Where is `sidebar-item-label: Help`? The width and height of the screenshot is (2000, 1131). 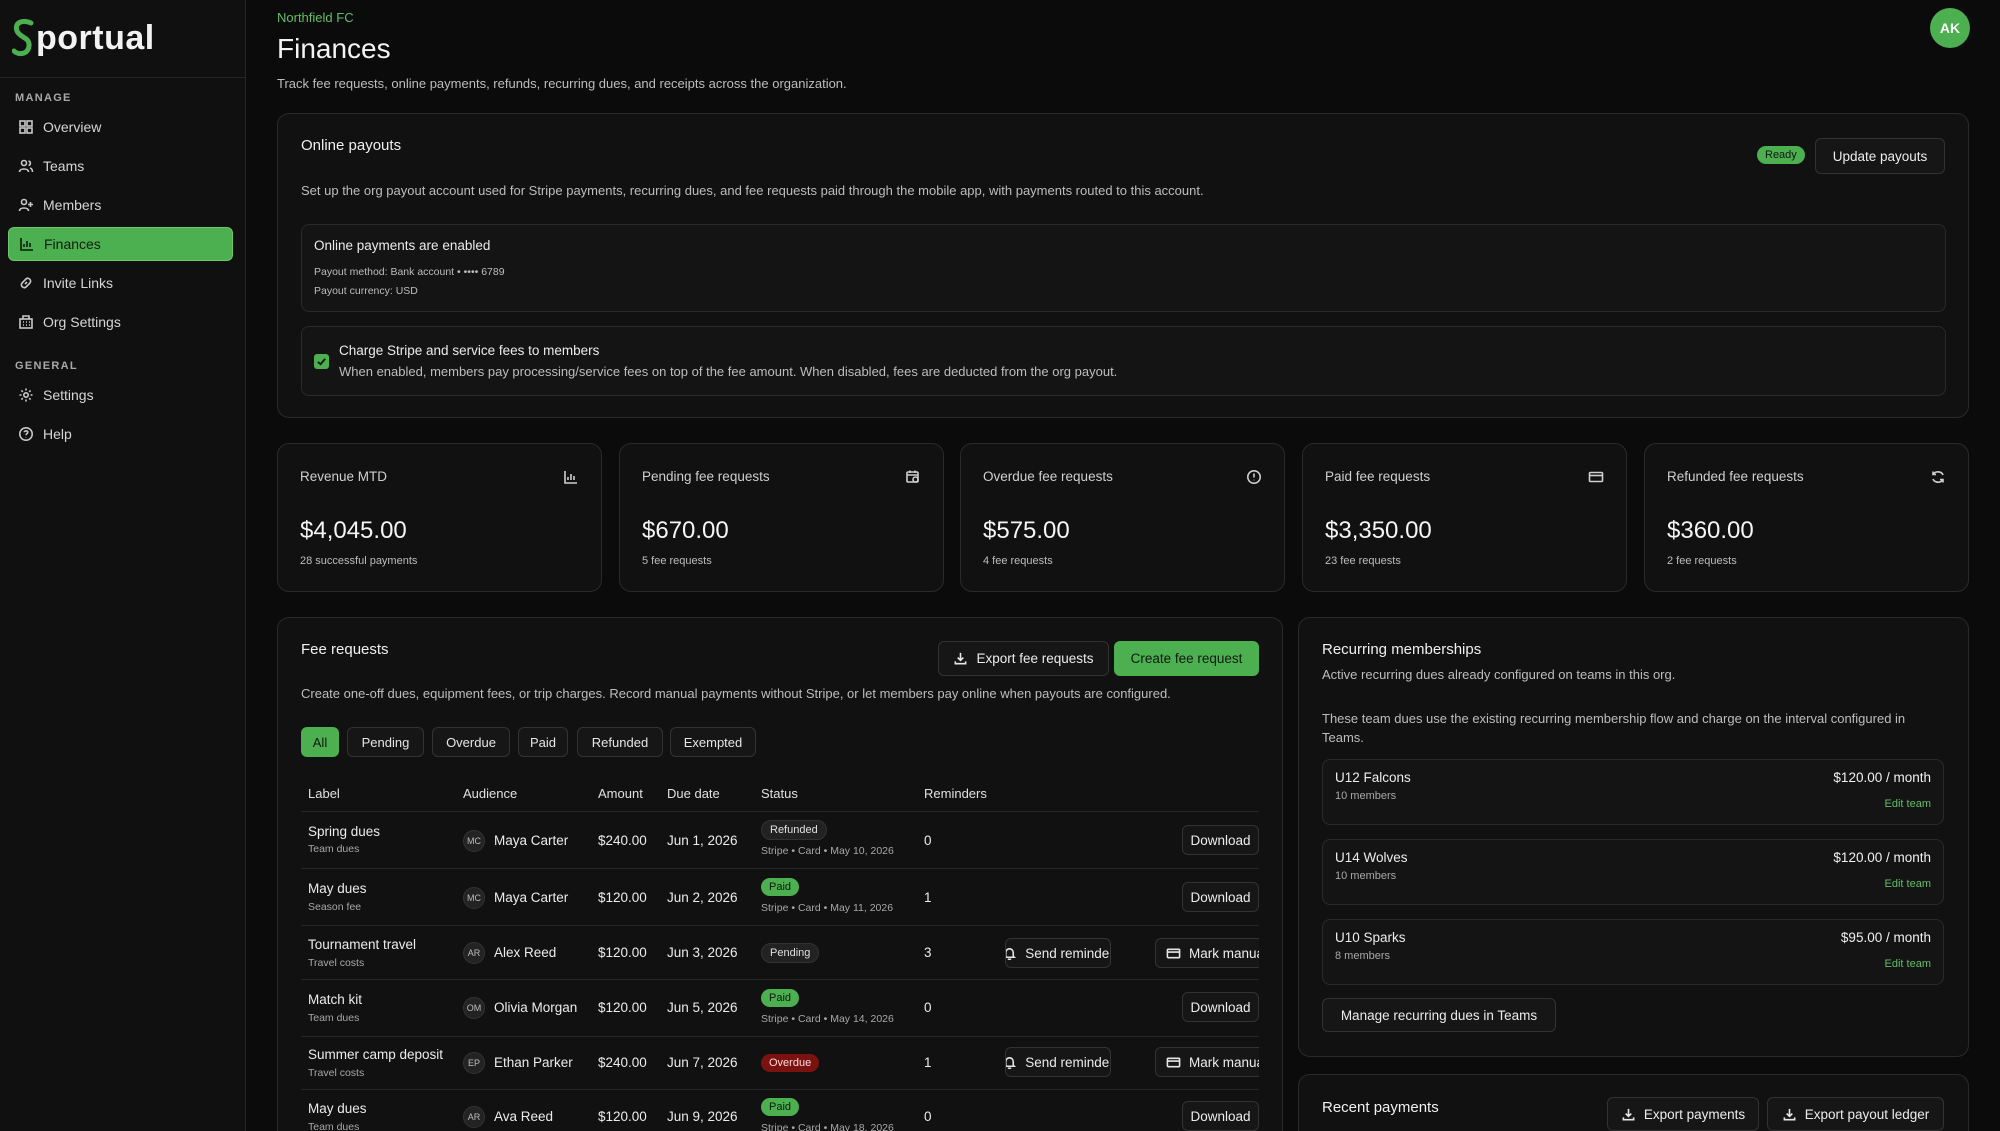
sidebar-item-label: Help is located at coordinates (57, 434).